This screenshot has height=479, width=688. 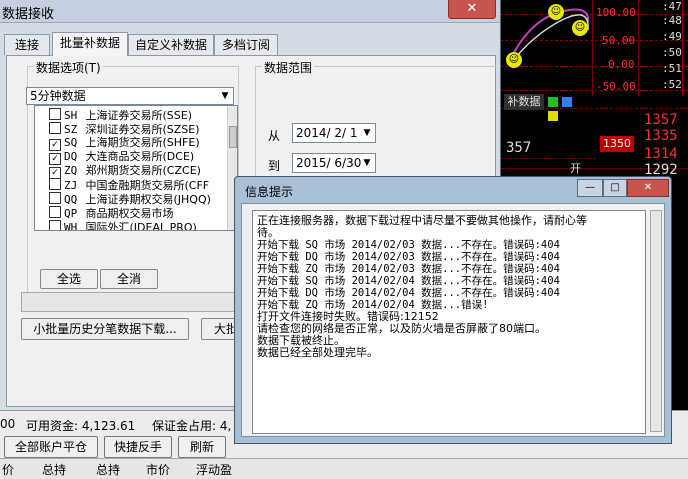 What do you see at coordinates (619, 40) in the screenshot?
I see `axis-price: 50.00` at bounding box center [619, 40].